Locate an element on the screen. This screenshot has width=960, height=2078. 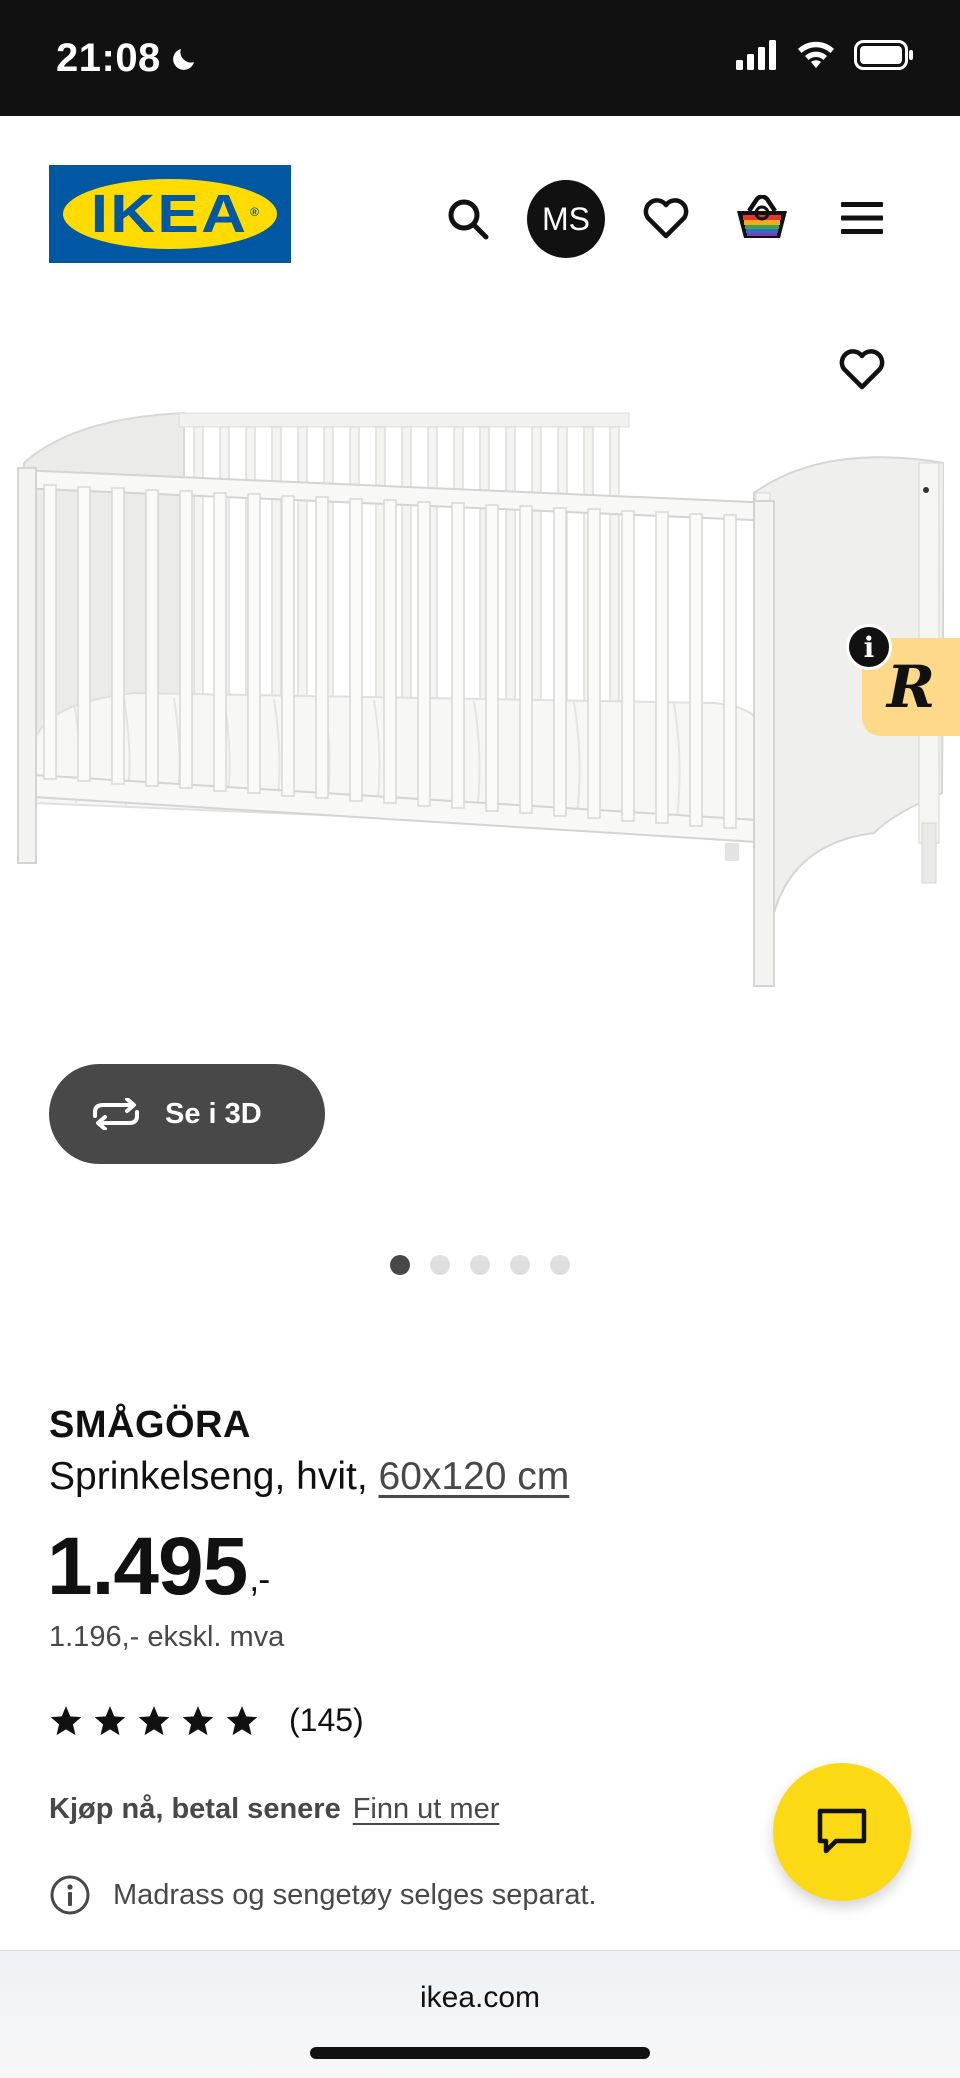
cellular-signal-icon is located at coordinates (756, 55).